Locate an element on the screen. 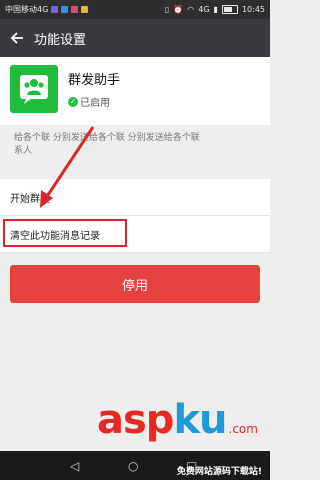 Image resolution: width=320 pixels, height=480 pixels. wifi-icon: ◠ is located at coordinates (191, 9).